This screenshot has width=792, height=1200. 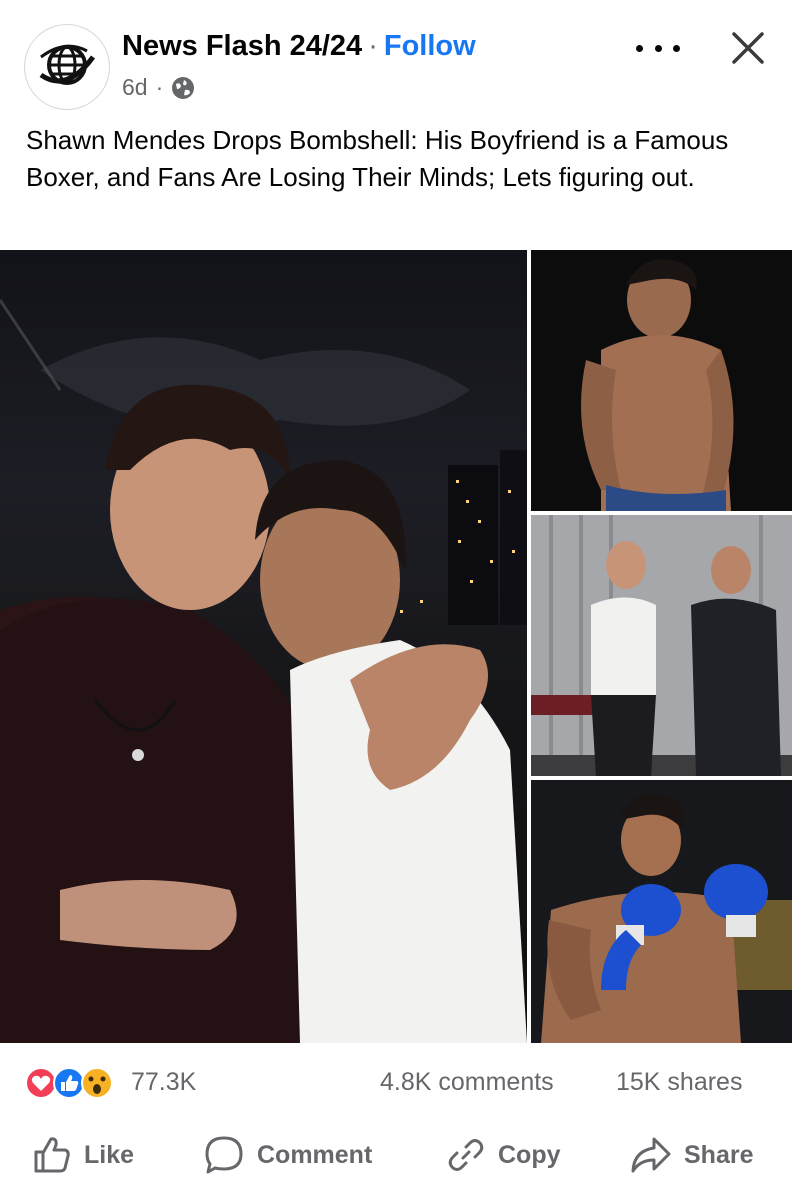 I want to click on like-reaction-icon, so click(x=69, y=1083).